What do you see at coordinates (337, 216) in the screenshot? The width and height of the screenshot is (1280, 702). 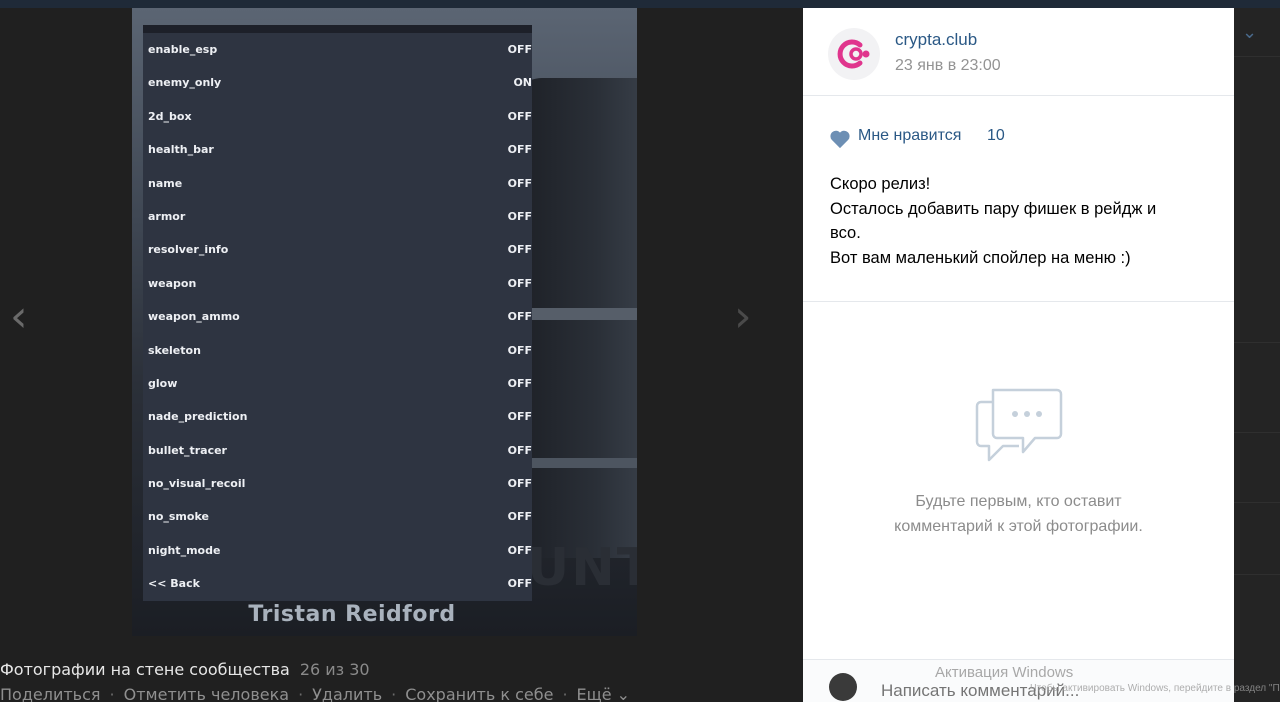 I see `esp-menu-item: armor OFF` at bounding box center [337, 216].